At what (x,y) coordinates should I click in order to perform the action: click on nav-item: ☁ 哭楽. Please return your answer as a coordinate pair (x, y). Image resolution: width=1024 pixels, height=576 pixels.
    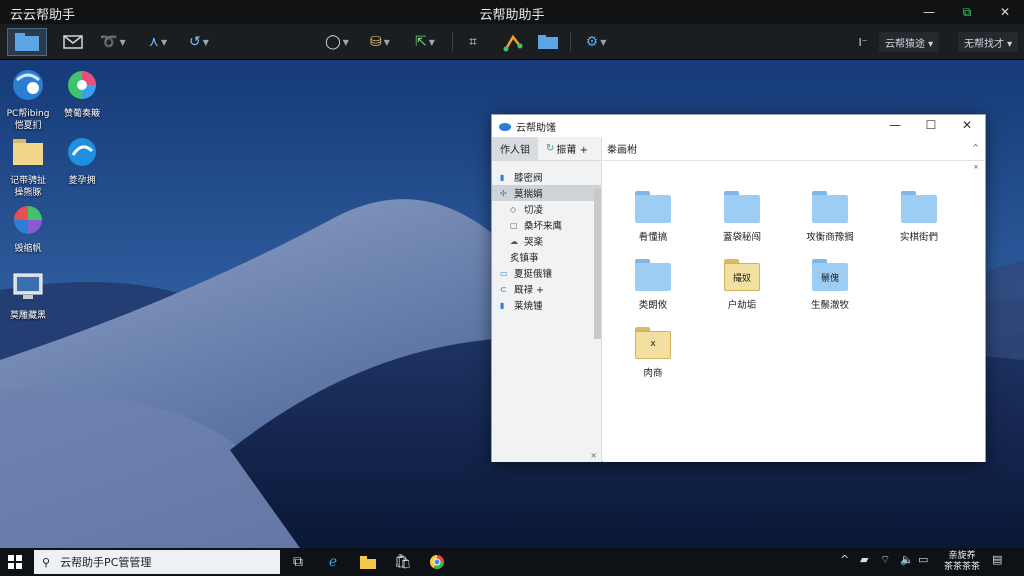
    Looking at the image, I should click on (546, 241).